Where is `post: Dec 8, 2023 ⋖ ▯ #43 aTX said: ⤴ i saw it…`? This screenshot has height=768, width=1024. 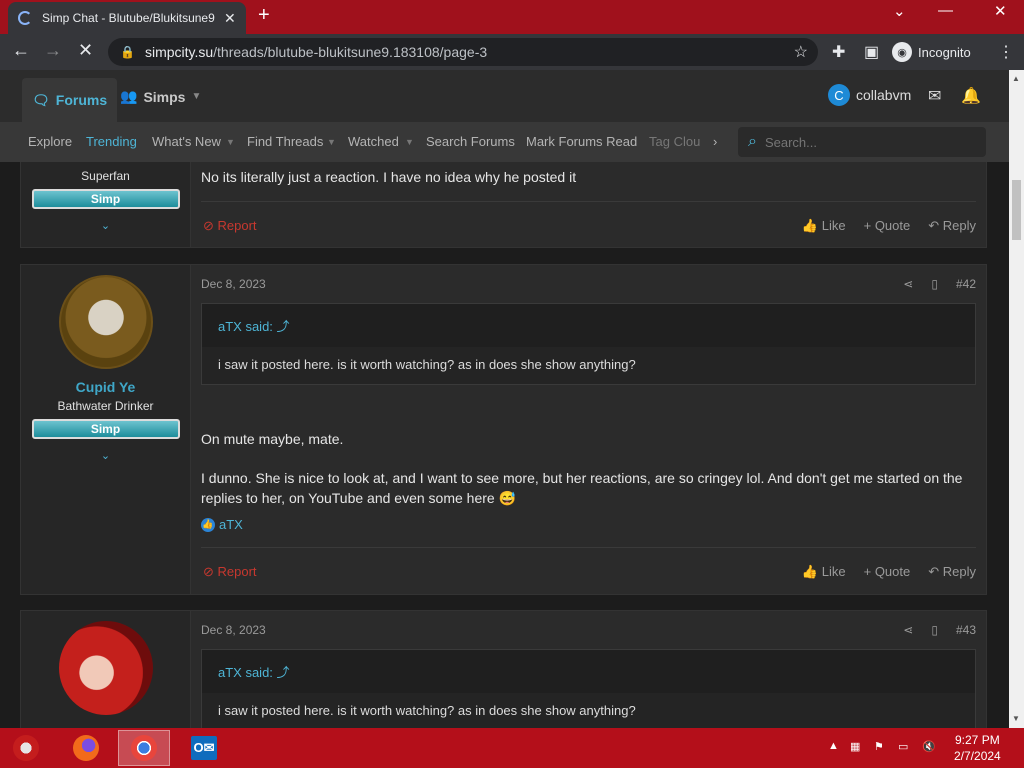 post: Dec 8, 2023 ⋖ ▯ #43 aTX said: ⤴ i saw it… is located at coordinates (503, 669).